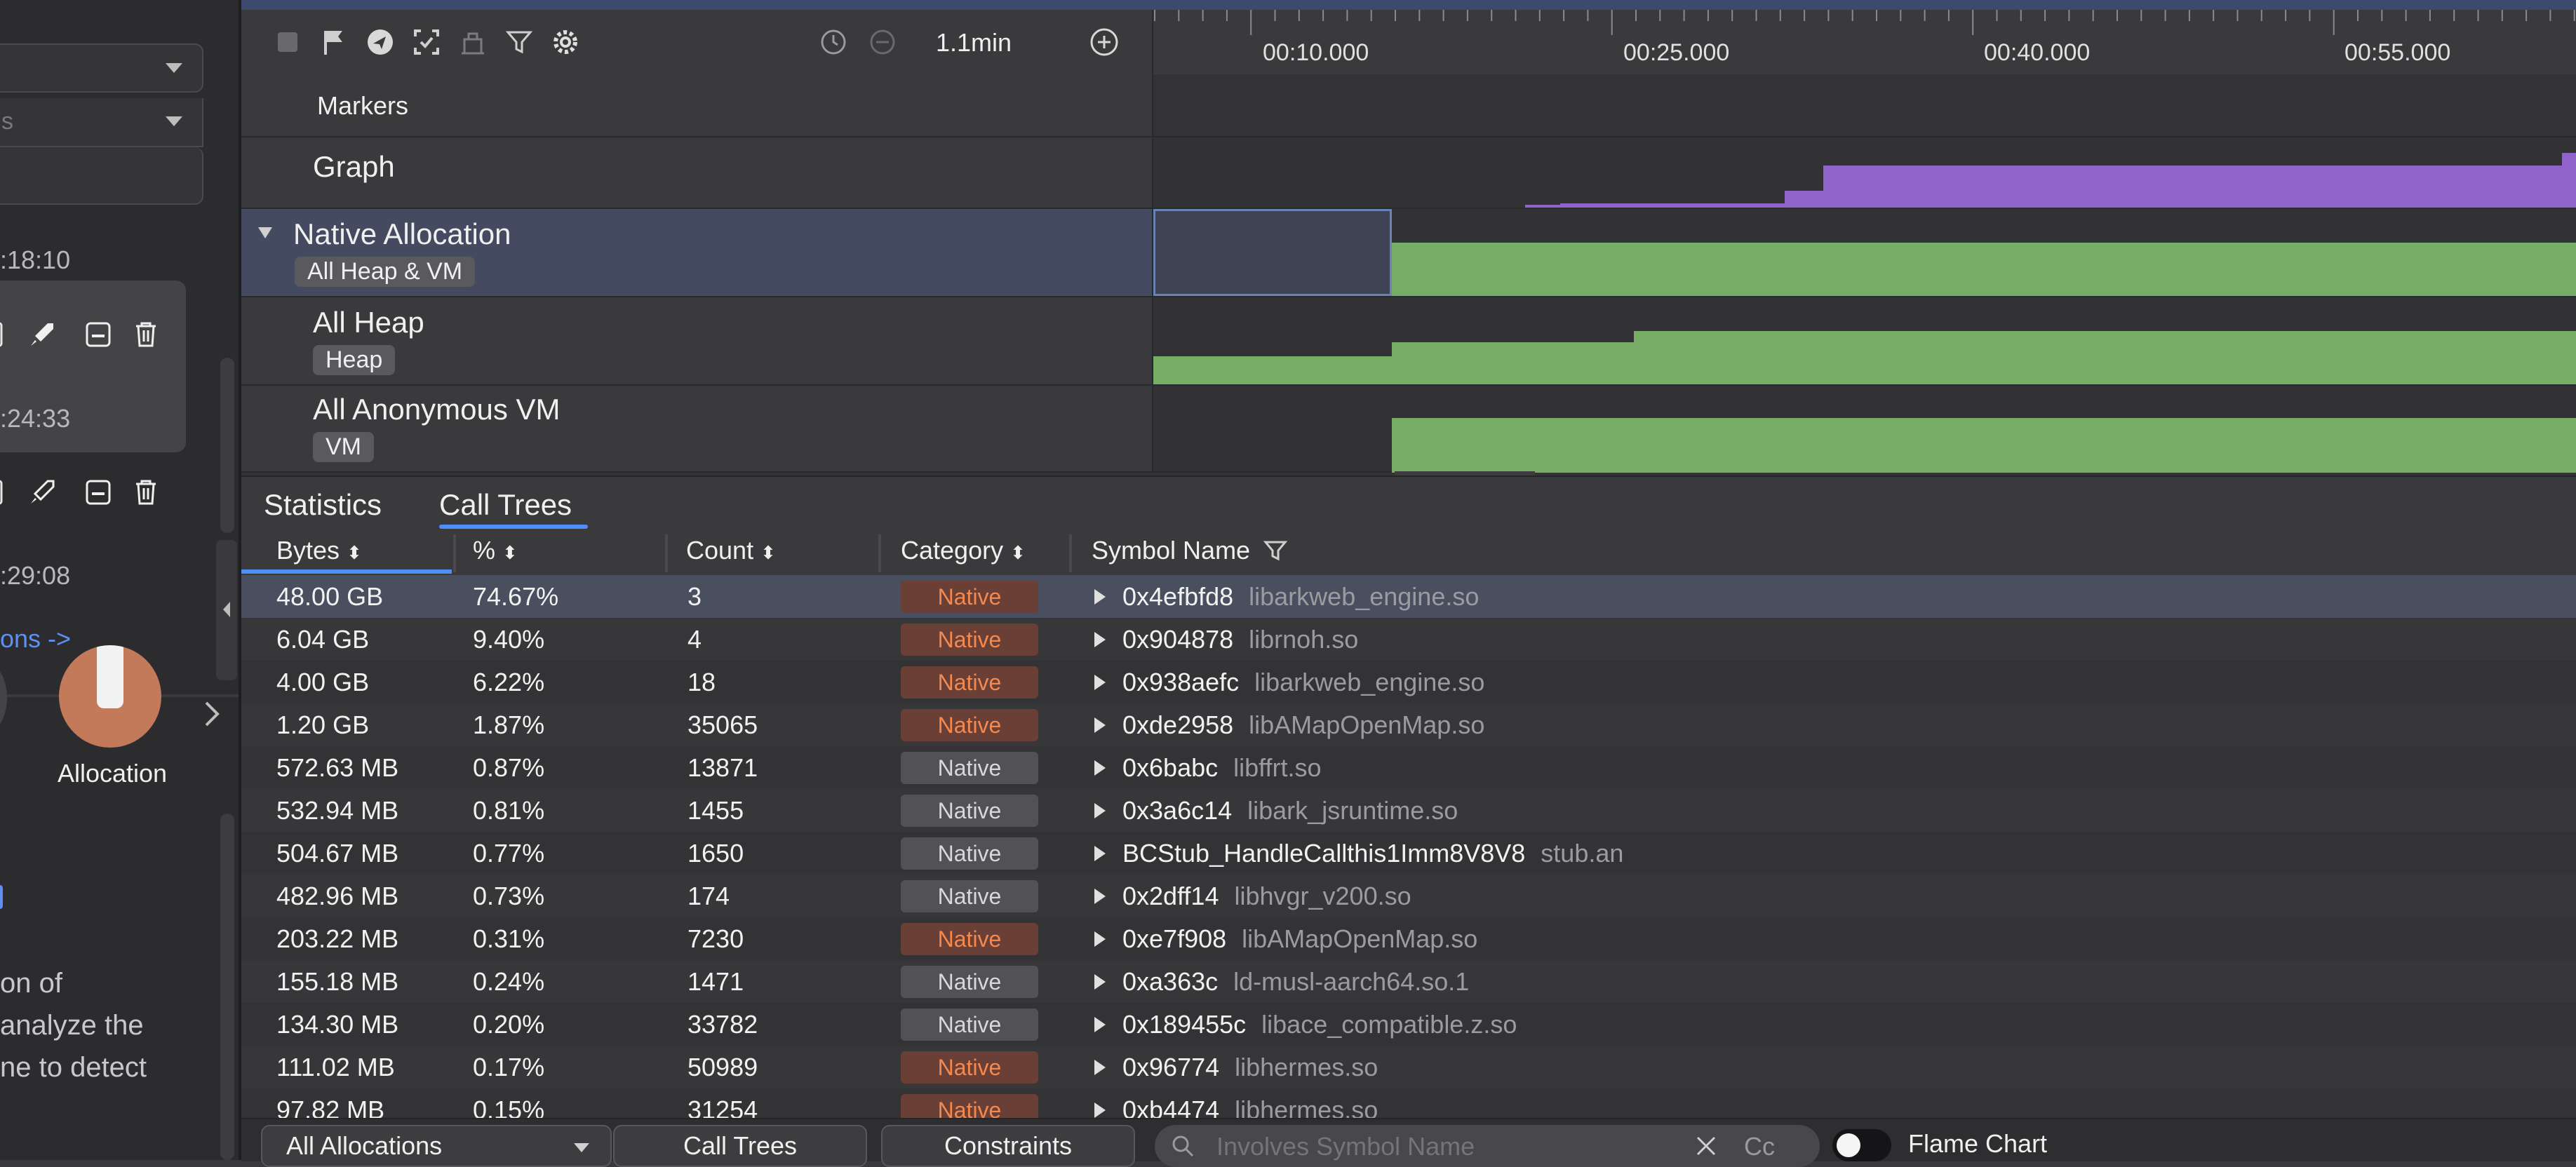  What do you see at coordinates (227, 987) in the screenshot?
I see `sidebar-scrollbar-lower` at bounding box center [227, 987].